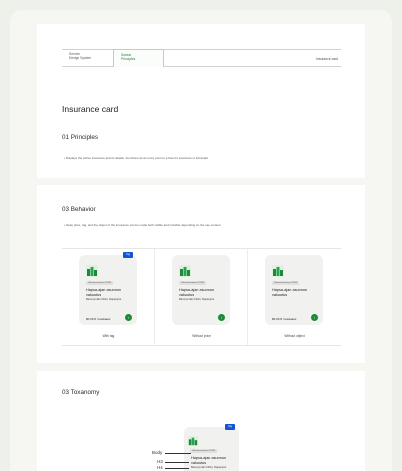  I want to click on taxonomy-heading: 03 Toxanomy, so click(81, 392).